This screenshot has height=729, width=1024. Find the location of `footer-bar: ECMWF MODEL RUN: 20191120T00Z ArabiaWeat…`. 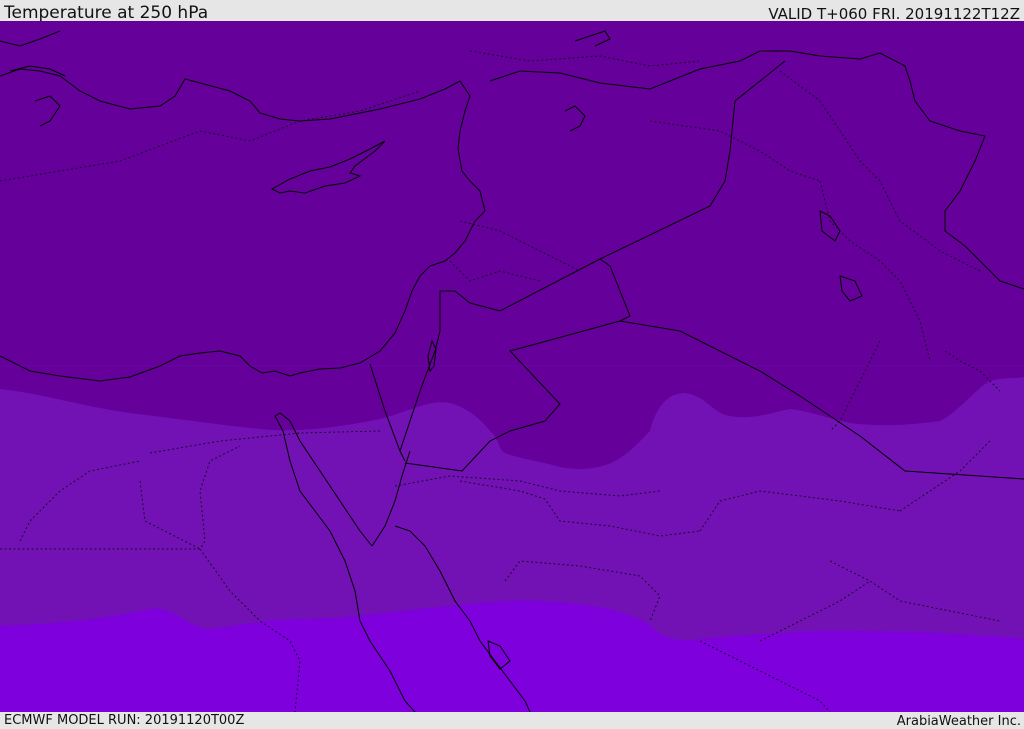

footer-bar: ECMWF MODEL RUN: 20191120T00Z ArabiaWeat… is located at coordinates (512, 720).